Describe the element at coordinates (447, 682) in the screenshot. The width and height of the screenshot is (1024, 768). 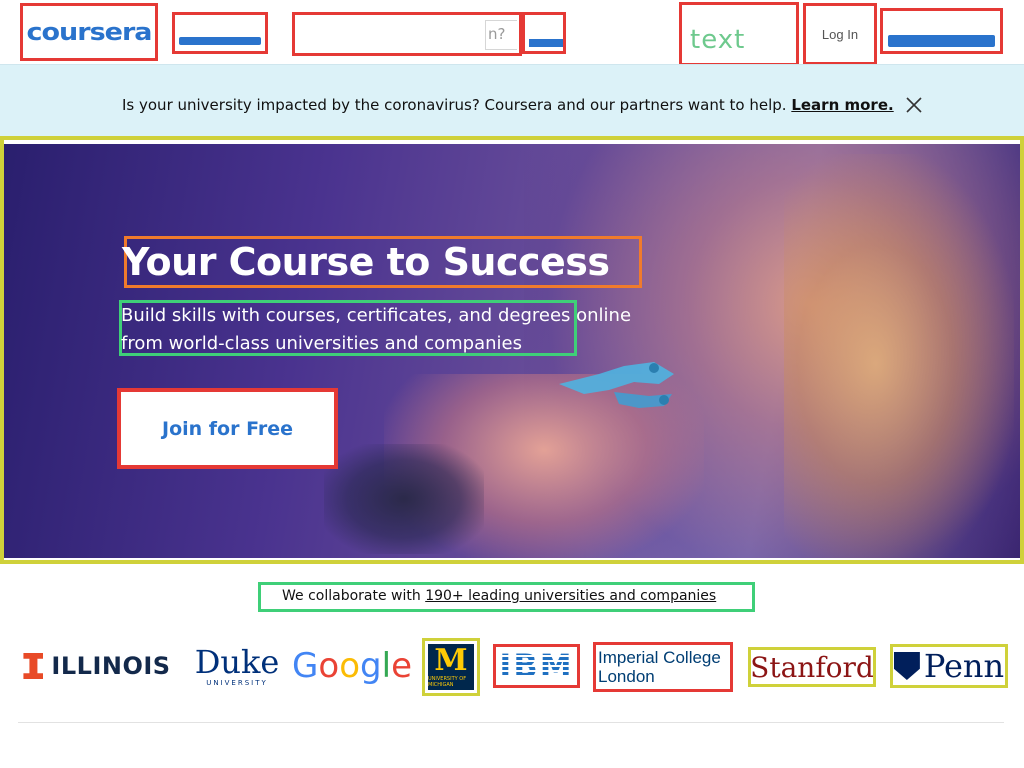
I see `michigan-subtitle: UNIVERSITY OF MICHIGAN` at that location.